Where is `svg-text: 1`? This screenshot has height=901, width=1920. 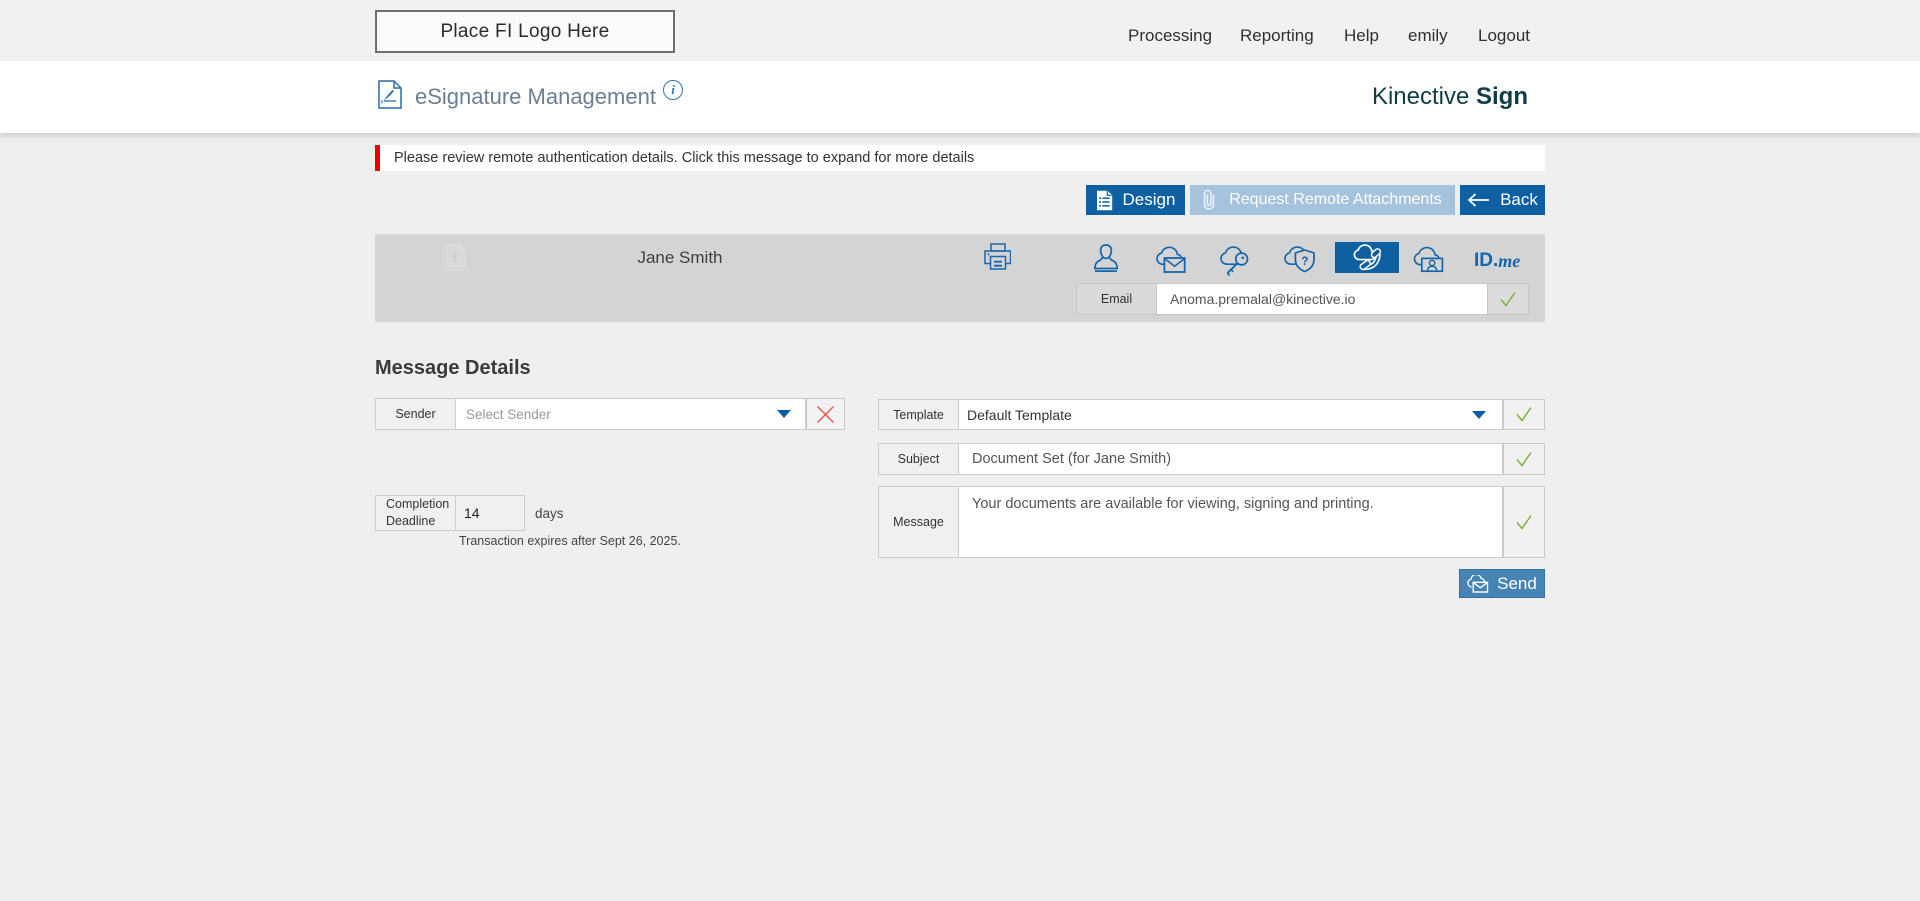 svg-text: 1 is located at coordinates (455, 259).